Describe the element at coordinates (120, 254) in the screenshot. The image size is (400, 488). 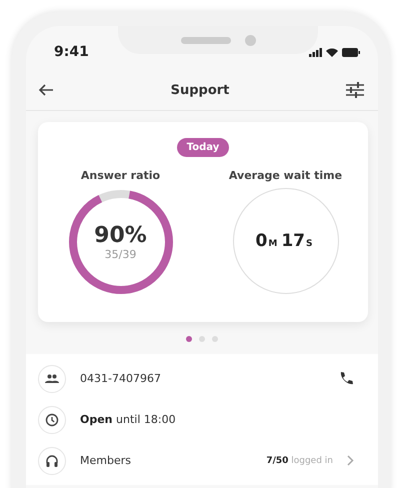
I see `answer-ratio-detail: 35/39` at that location.